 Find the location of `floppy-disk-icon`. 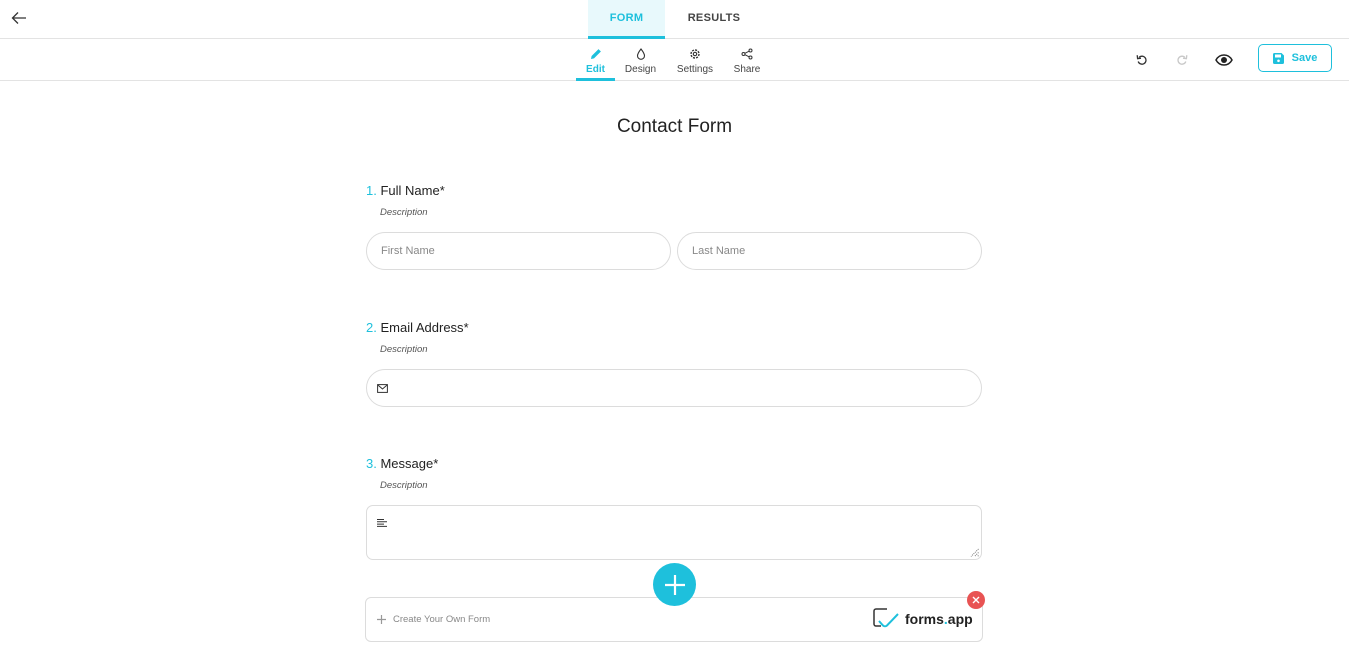

floppy-disk-icon is located at coordinates (1278, 58).